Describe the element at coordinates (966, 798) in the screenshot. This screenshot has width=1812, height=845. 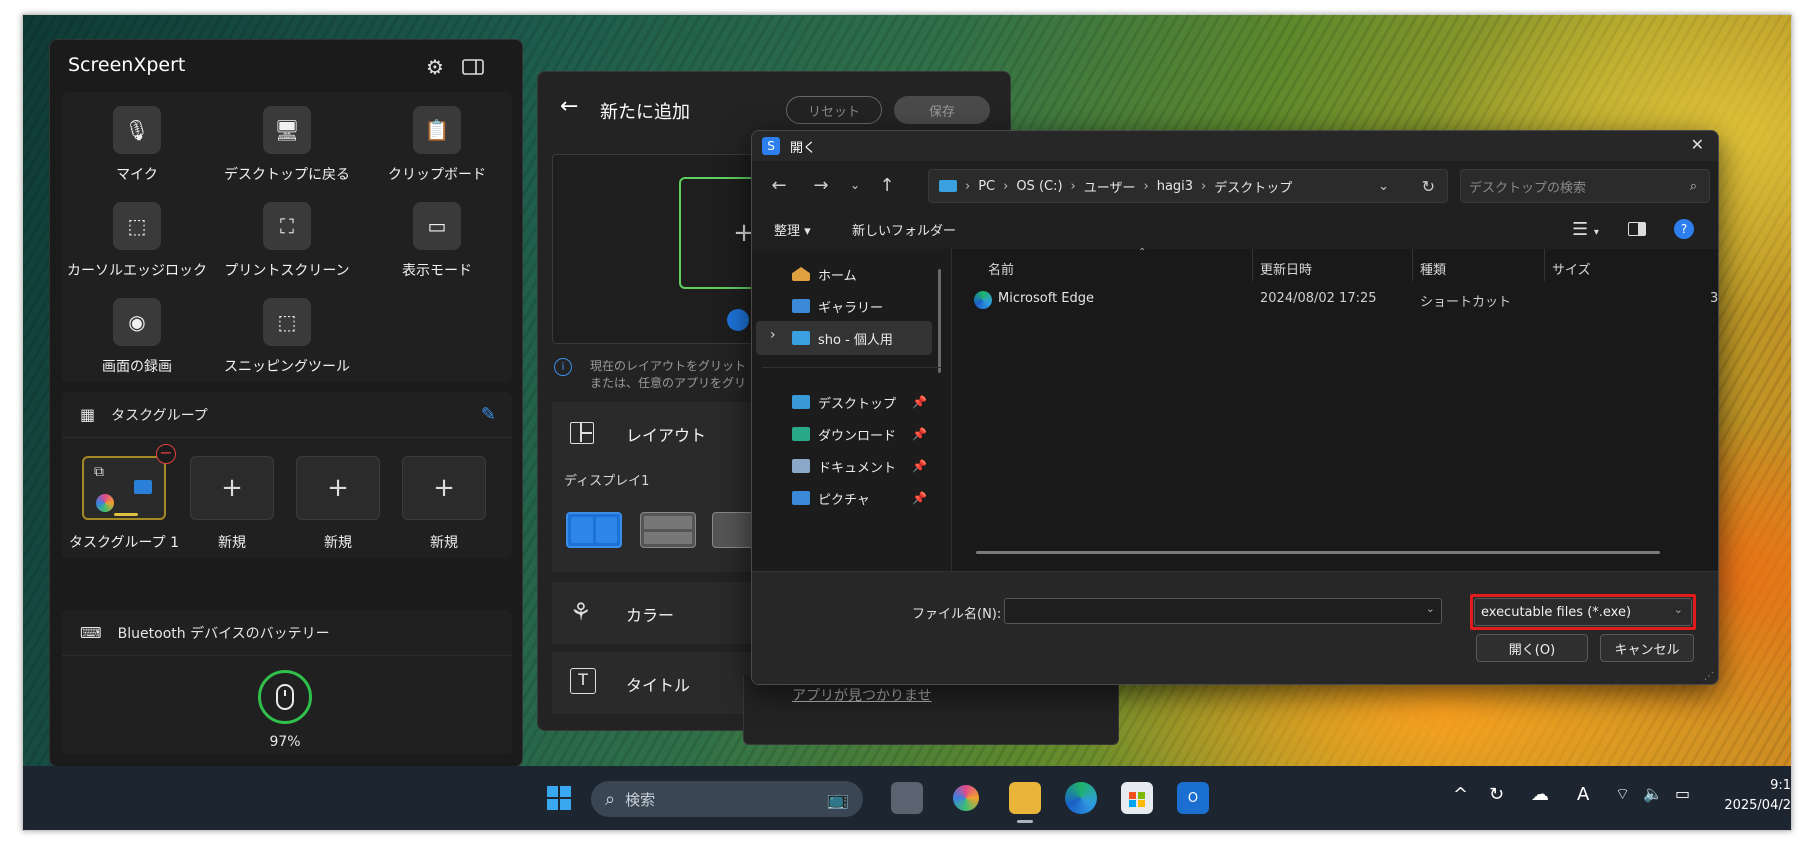
I see `copilot-icon` at that location.